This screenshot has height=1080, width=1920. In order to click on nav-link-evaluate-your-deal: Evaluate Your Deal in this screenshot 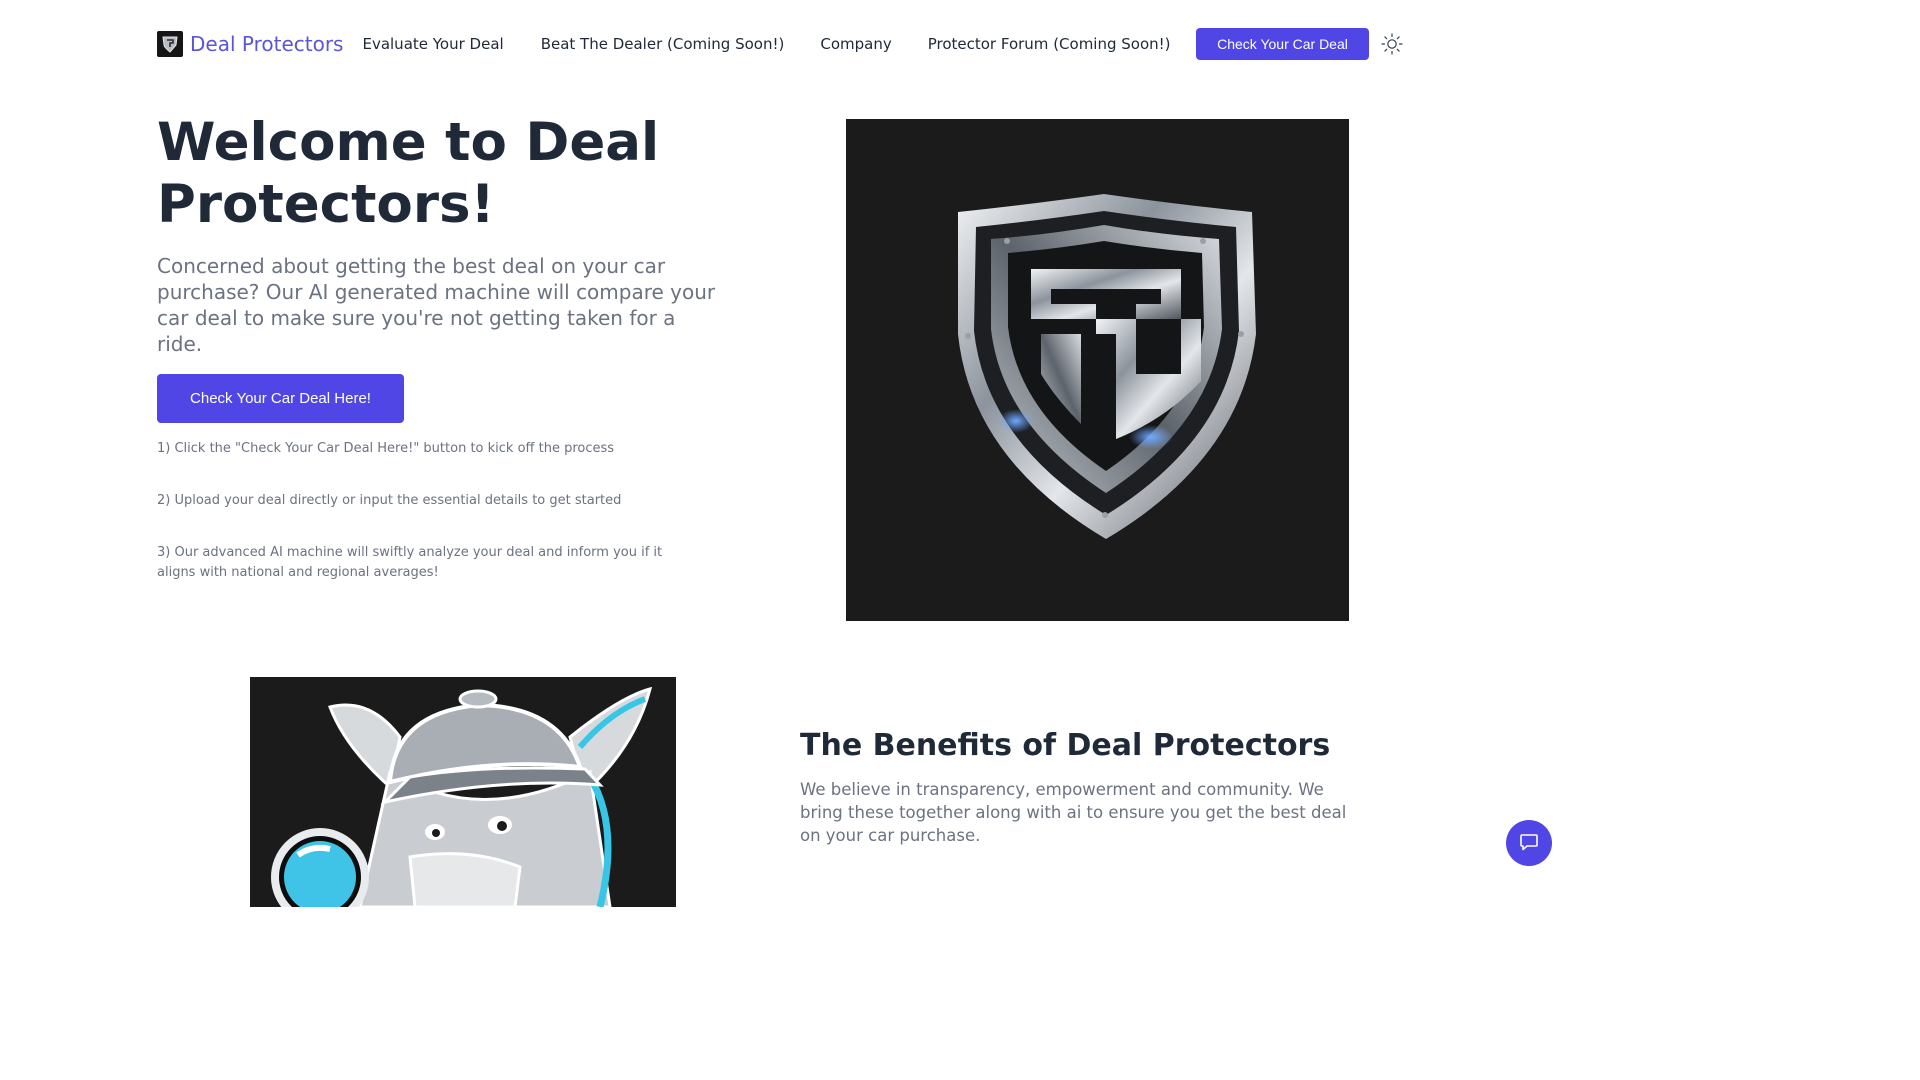, I will do `click(432, 44)`.